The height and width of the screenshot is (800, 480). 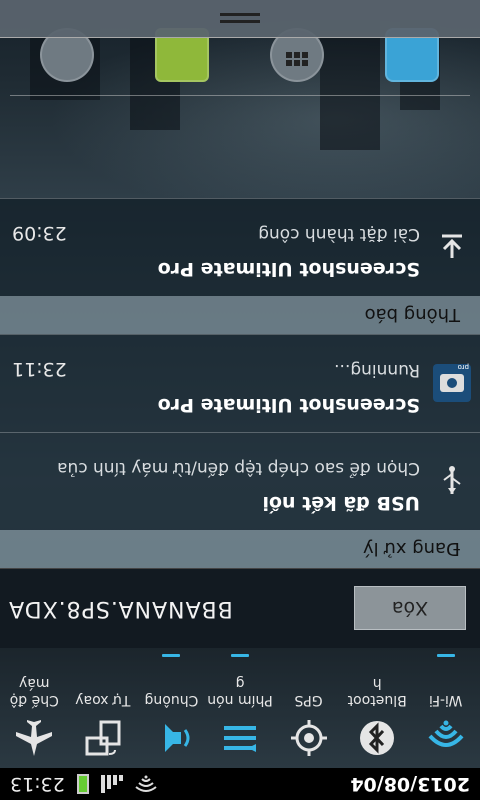 I want to click on status-time: 23:13, so click(x=37, y=784).